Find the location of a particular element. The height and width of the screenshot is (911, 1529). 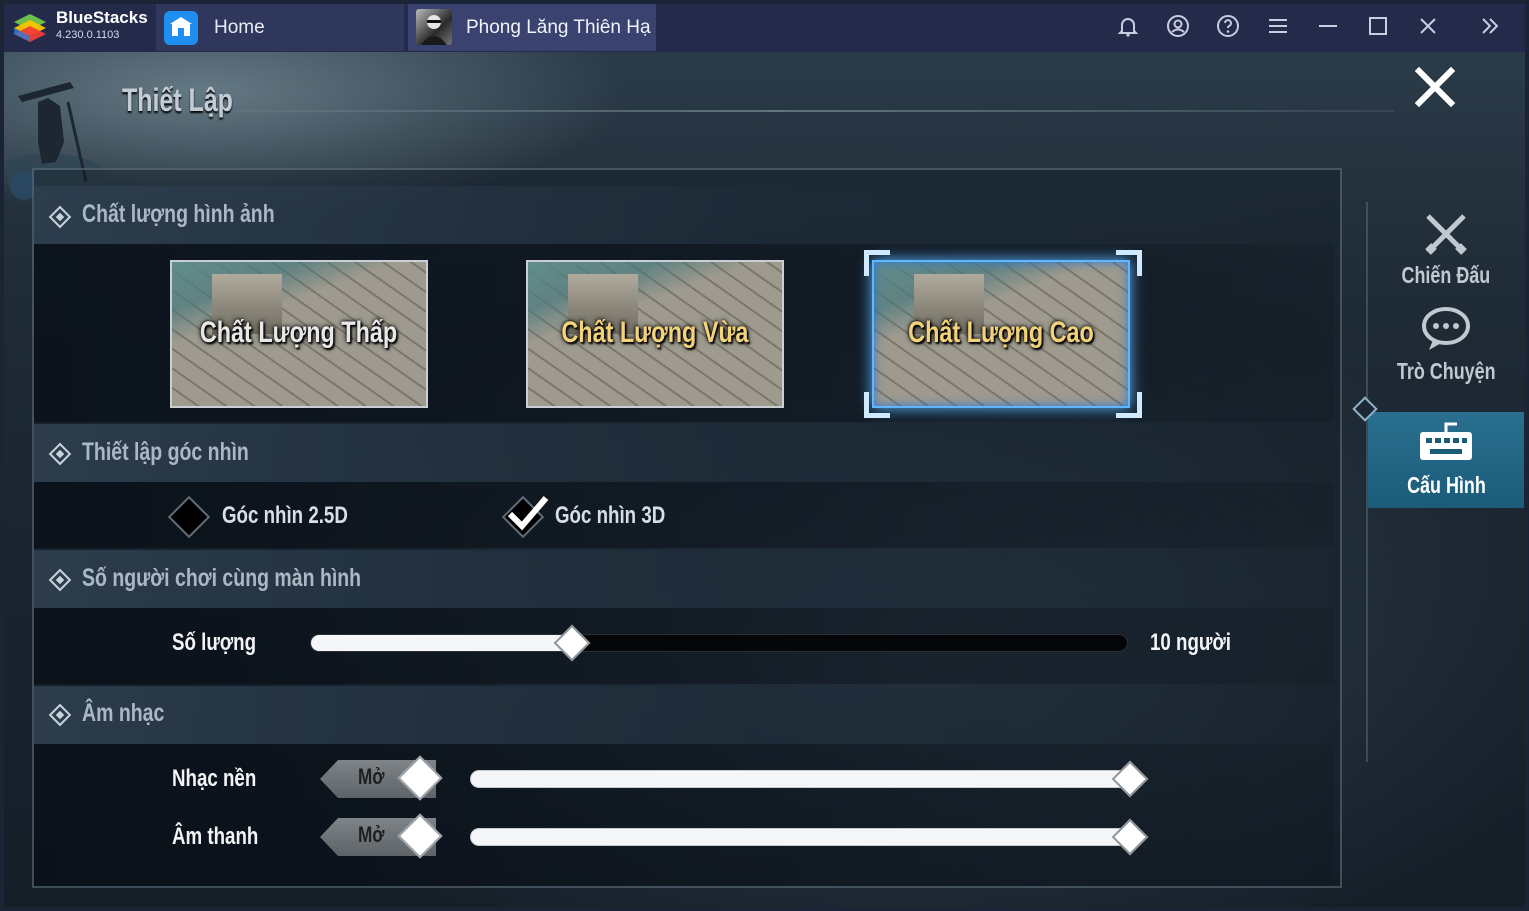

sidebar-item-chat: Trò Chuyện is located at coordinates (1446, 346).